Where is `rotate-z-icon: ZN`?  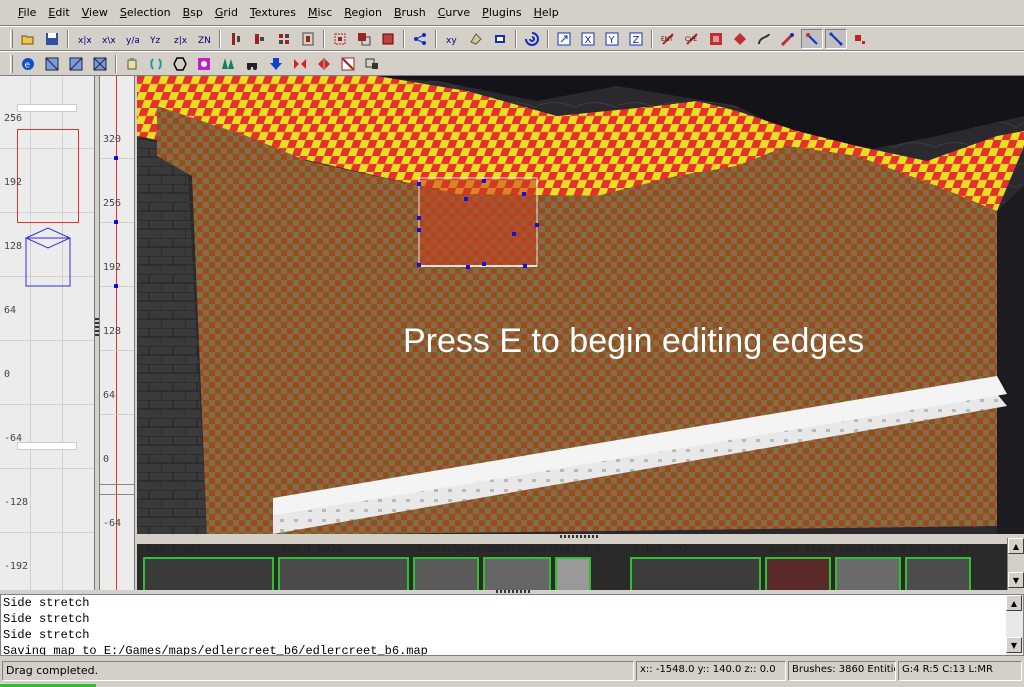 rotate-z-icon: ZN is located at coordinates (204, 39).